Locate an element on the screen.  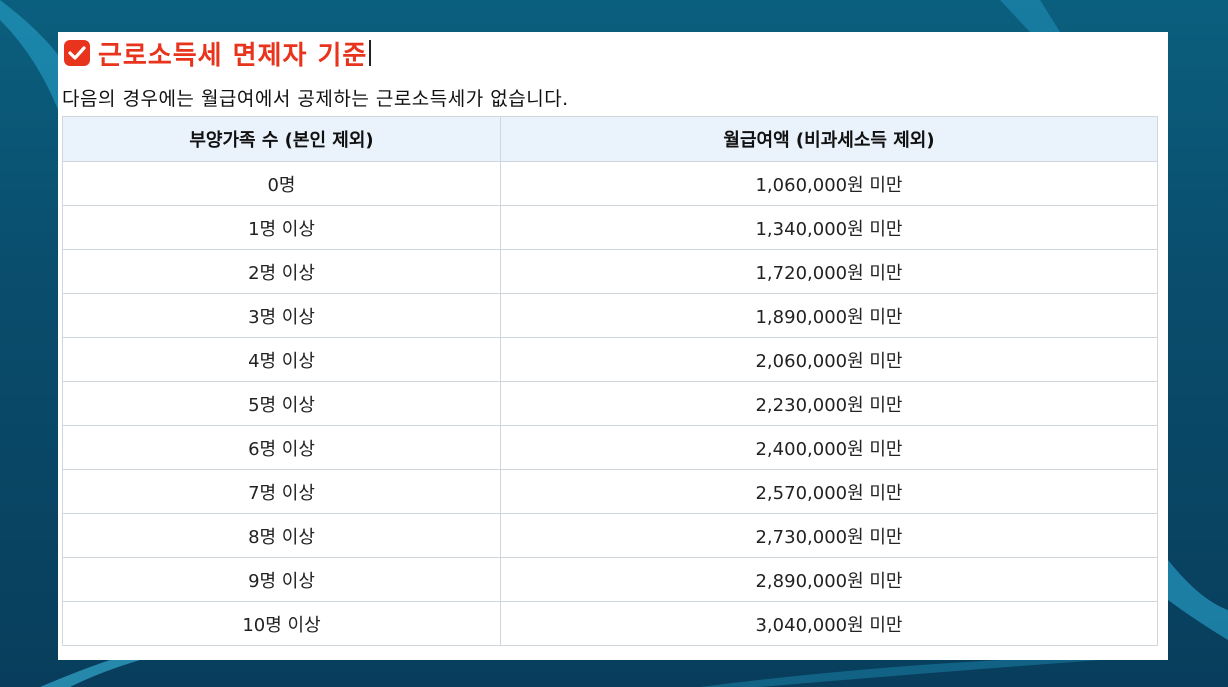
salary-cell: 2,230,000원 미만 is located at coordinates (829, 403).